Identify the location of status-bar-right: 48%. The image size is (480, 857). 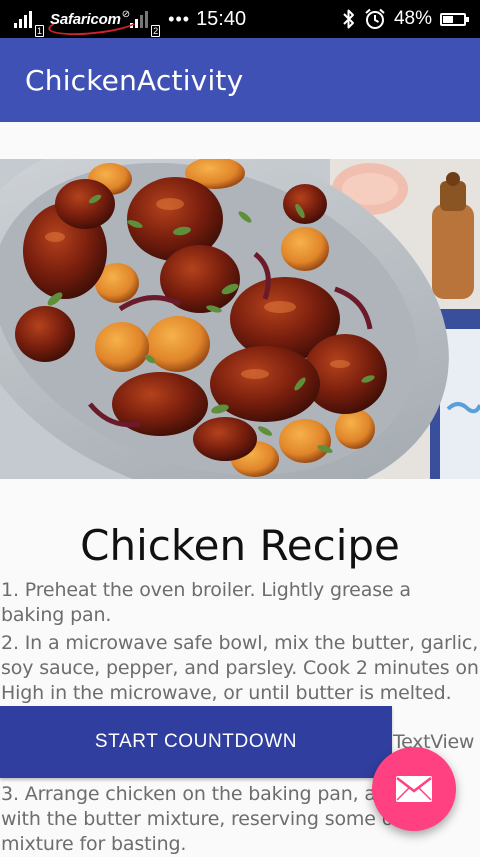
(405, 19).